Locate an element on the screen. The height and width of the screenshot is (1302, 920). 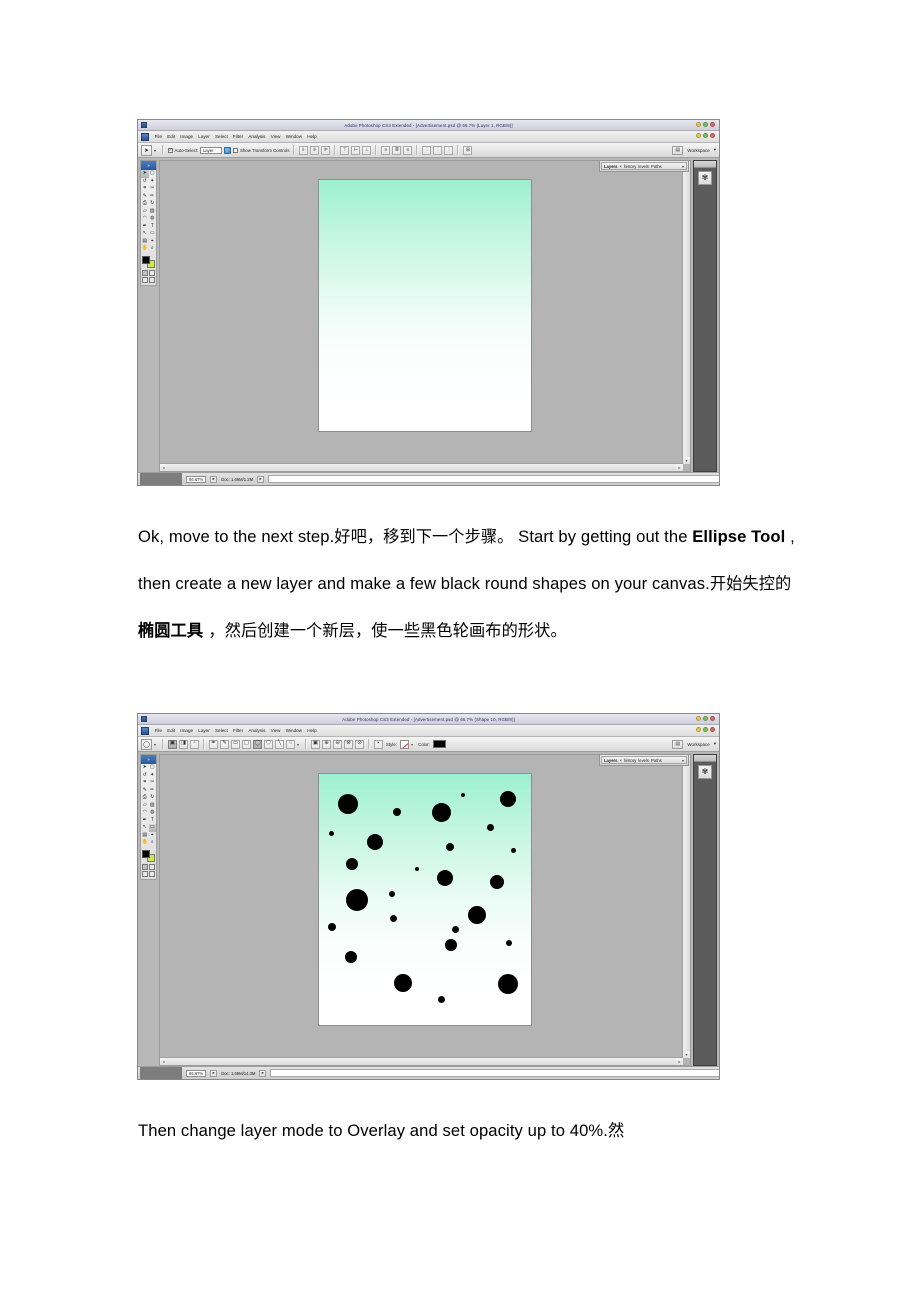
ellipse-tool-icon: ◯ is located at coordinates (146, 744).